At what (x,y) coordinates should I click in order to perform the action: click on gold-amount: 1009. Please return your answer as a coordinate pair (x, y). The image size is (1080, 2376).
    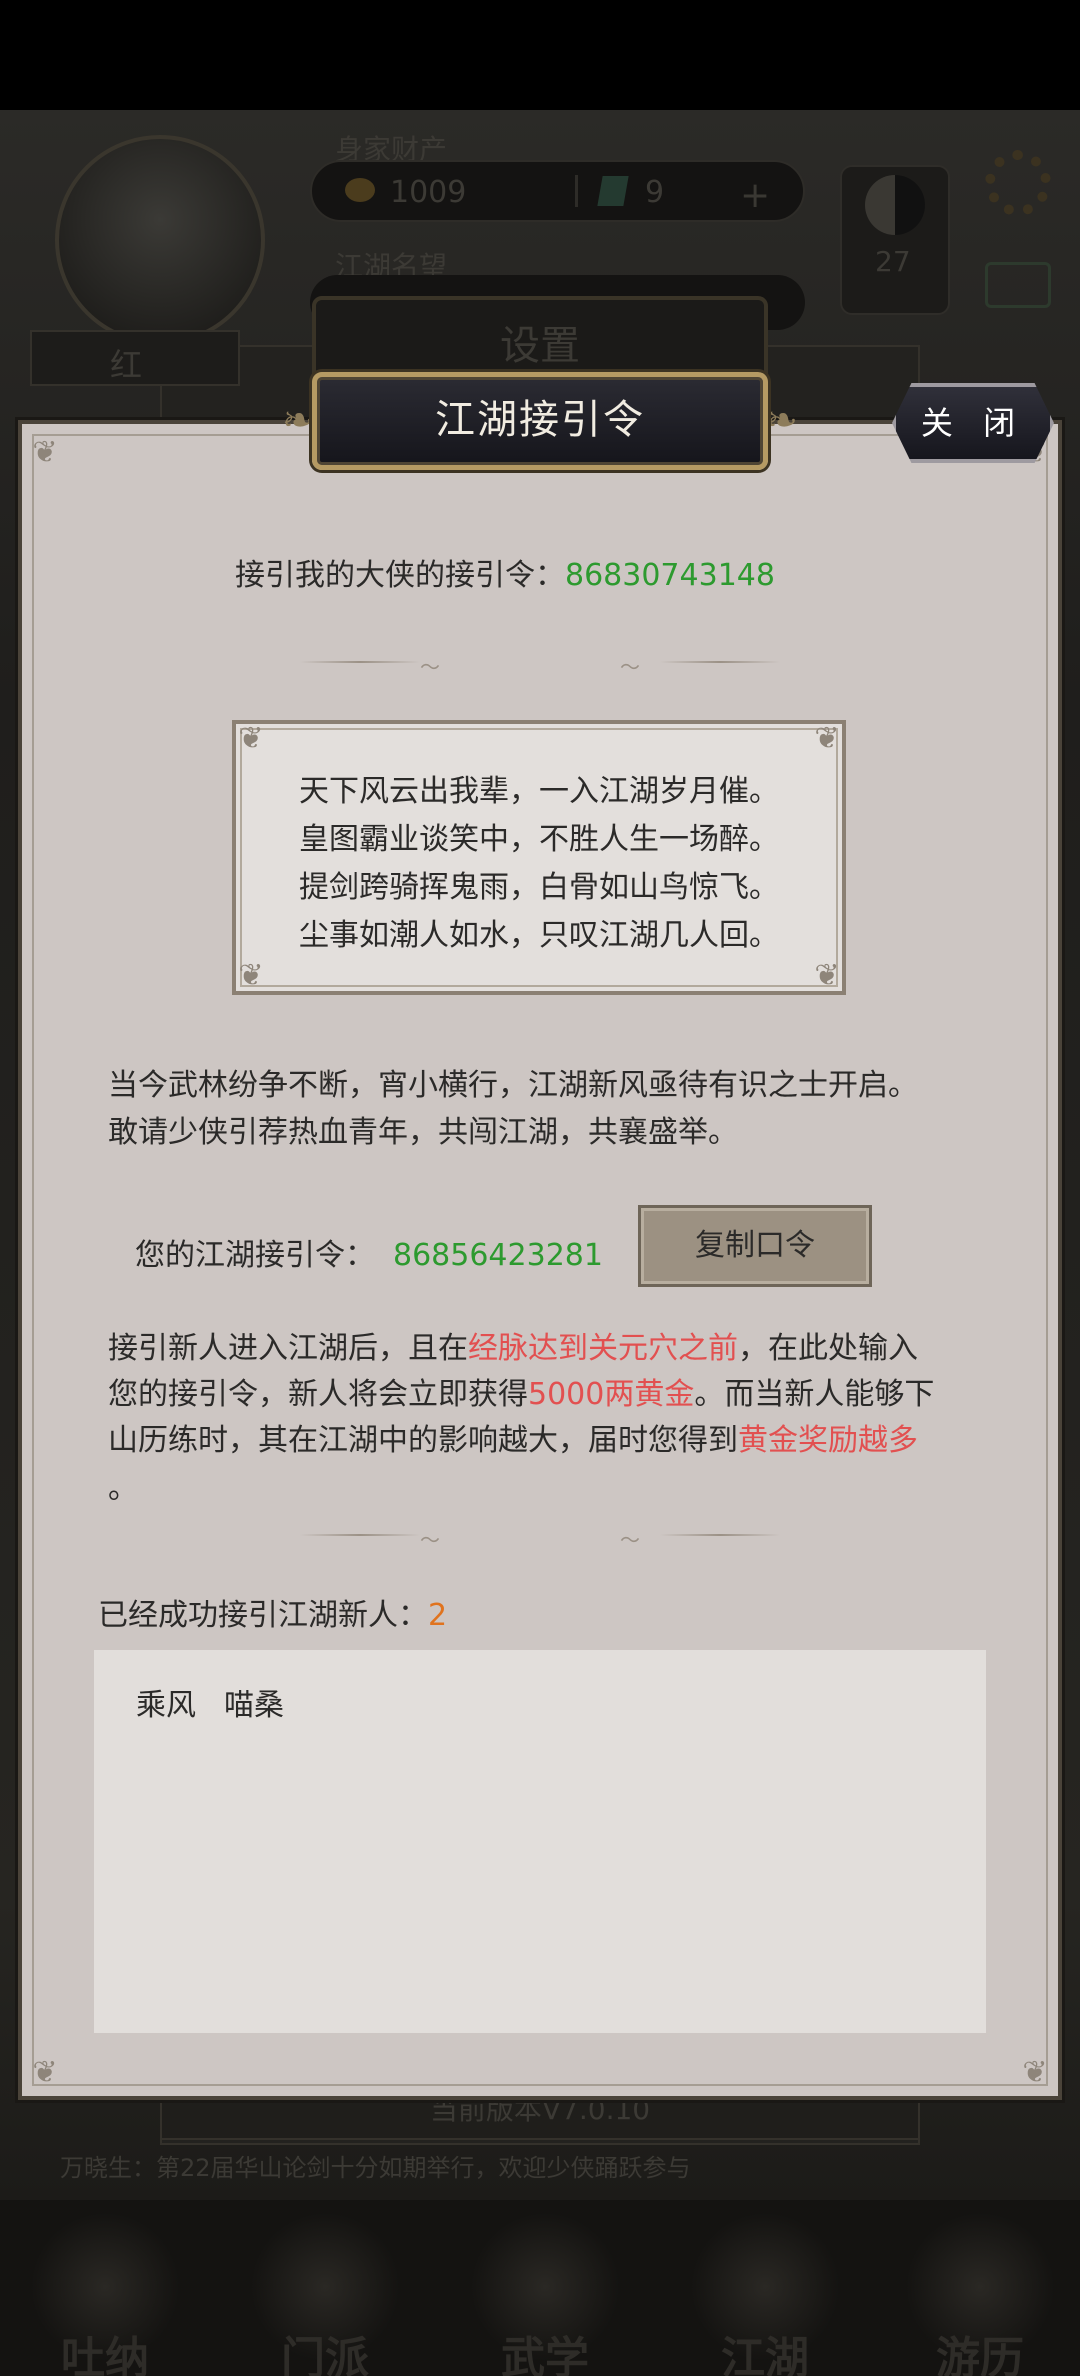
    Looking at the image, I should click on (428, 192).